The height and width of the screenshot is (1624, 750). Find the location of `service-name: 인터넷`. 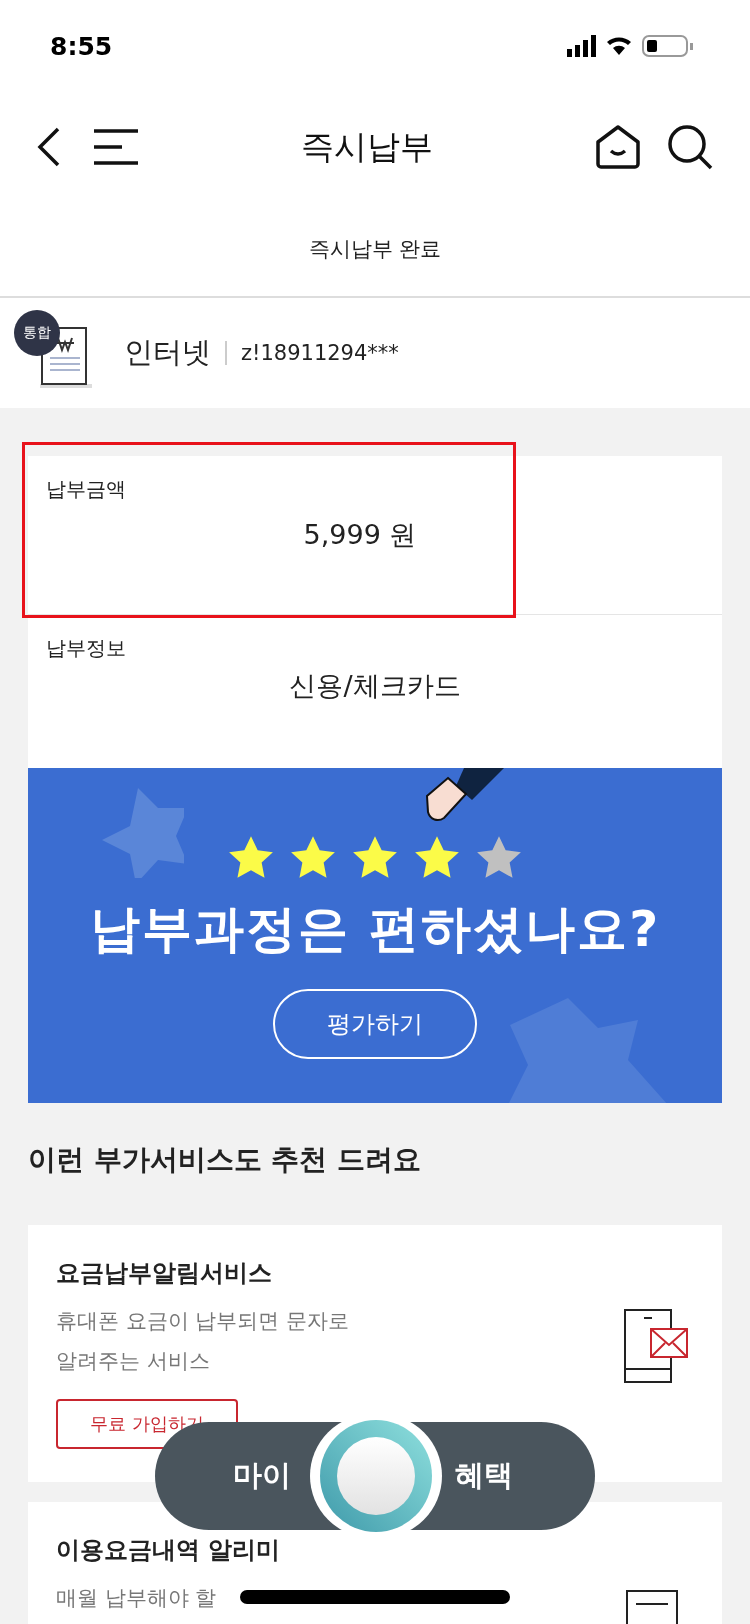

service-name: 인터넷 is located at coordinates (167, 352).